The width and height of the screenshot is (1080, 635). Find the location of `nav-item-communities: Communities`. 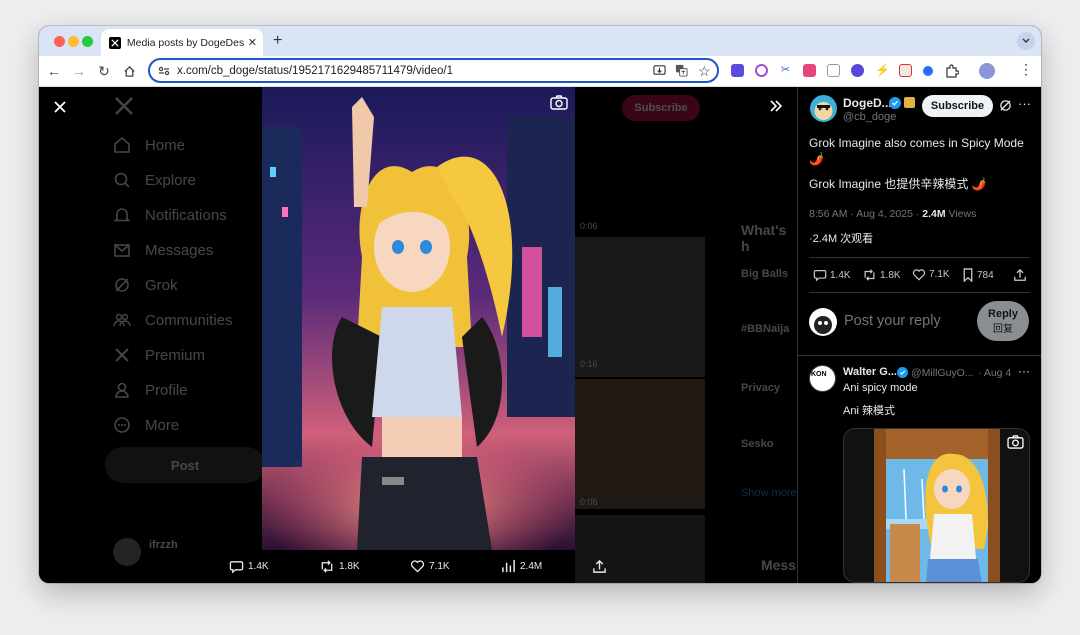

nav-item-communities: Communities is located at coordinates (173, 320).